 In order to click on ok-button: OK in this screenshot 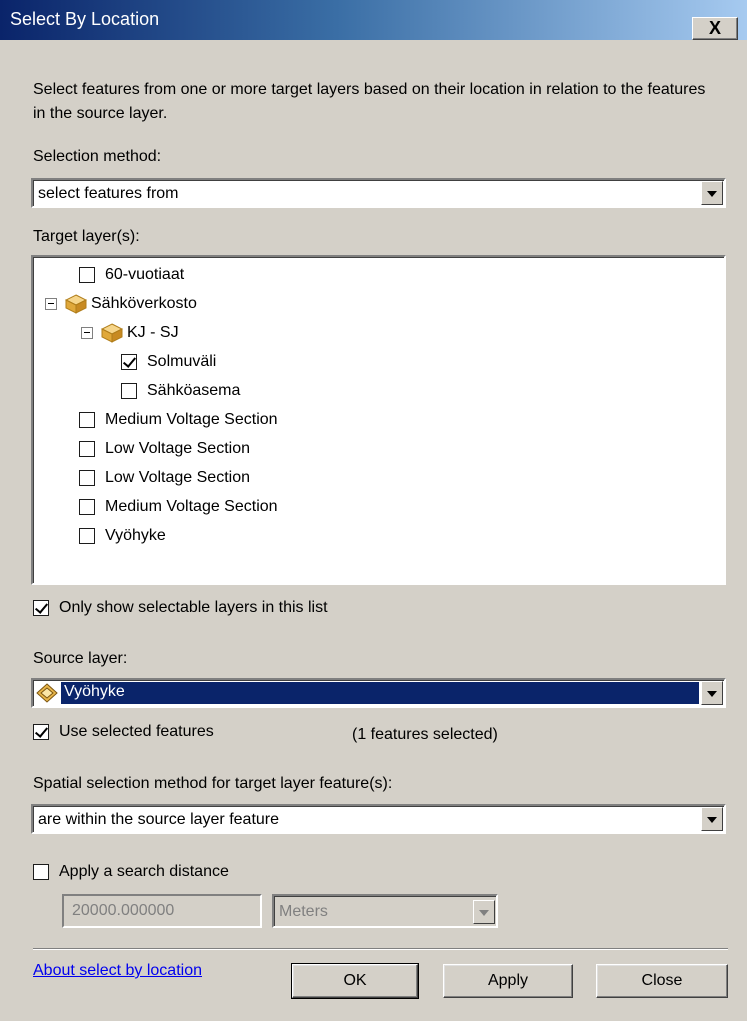, I will do `click(355, 981)`.